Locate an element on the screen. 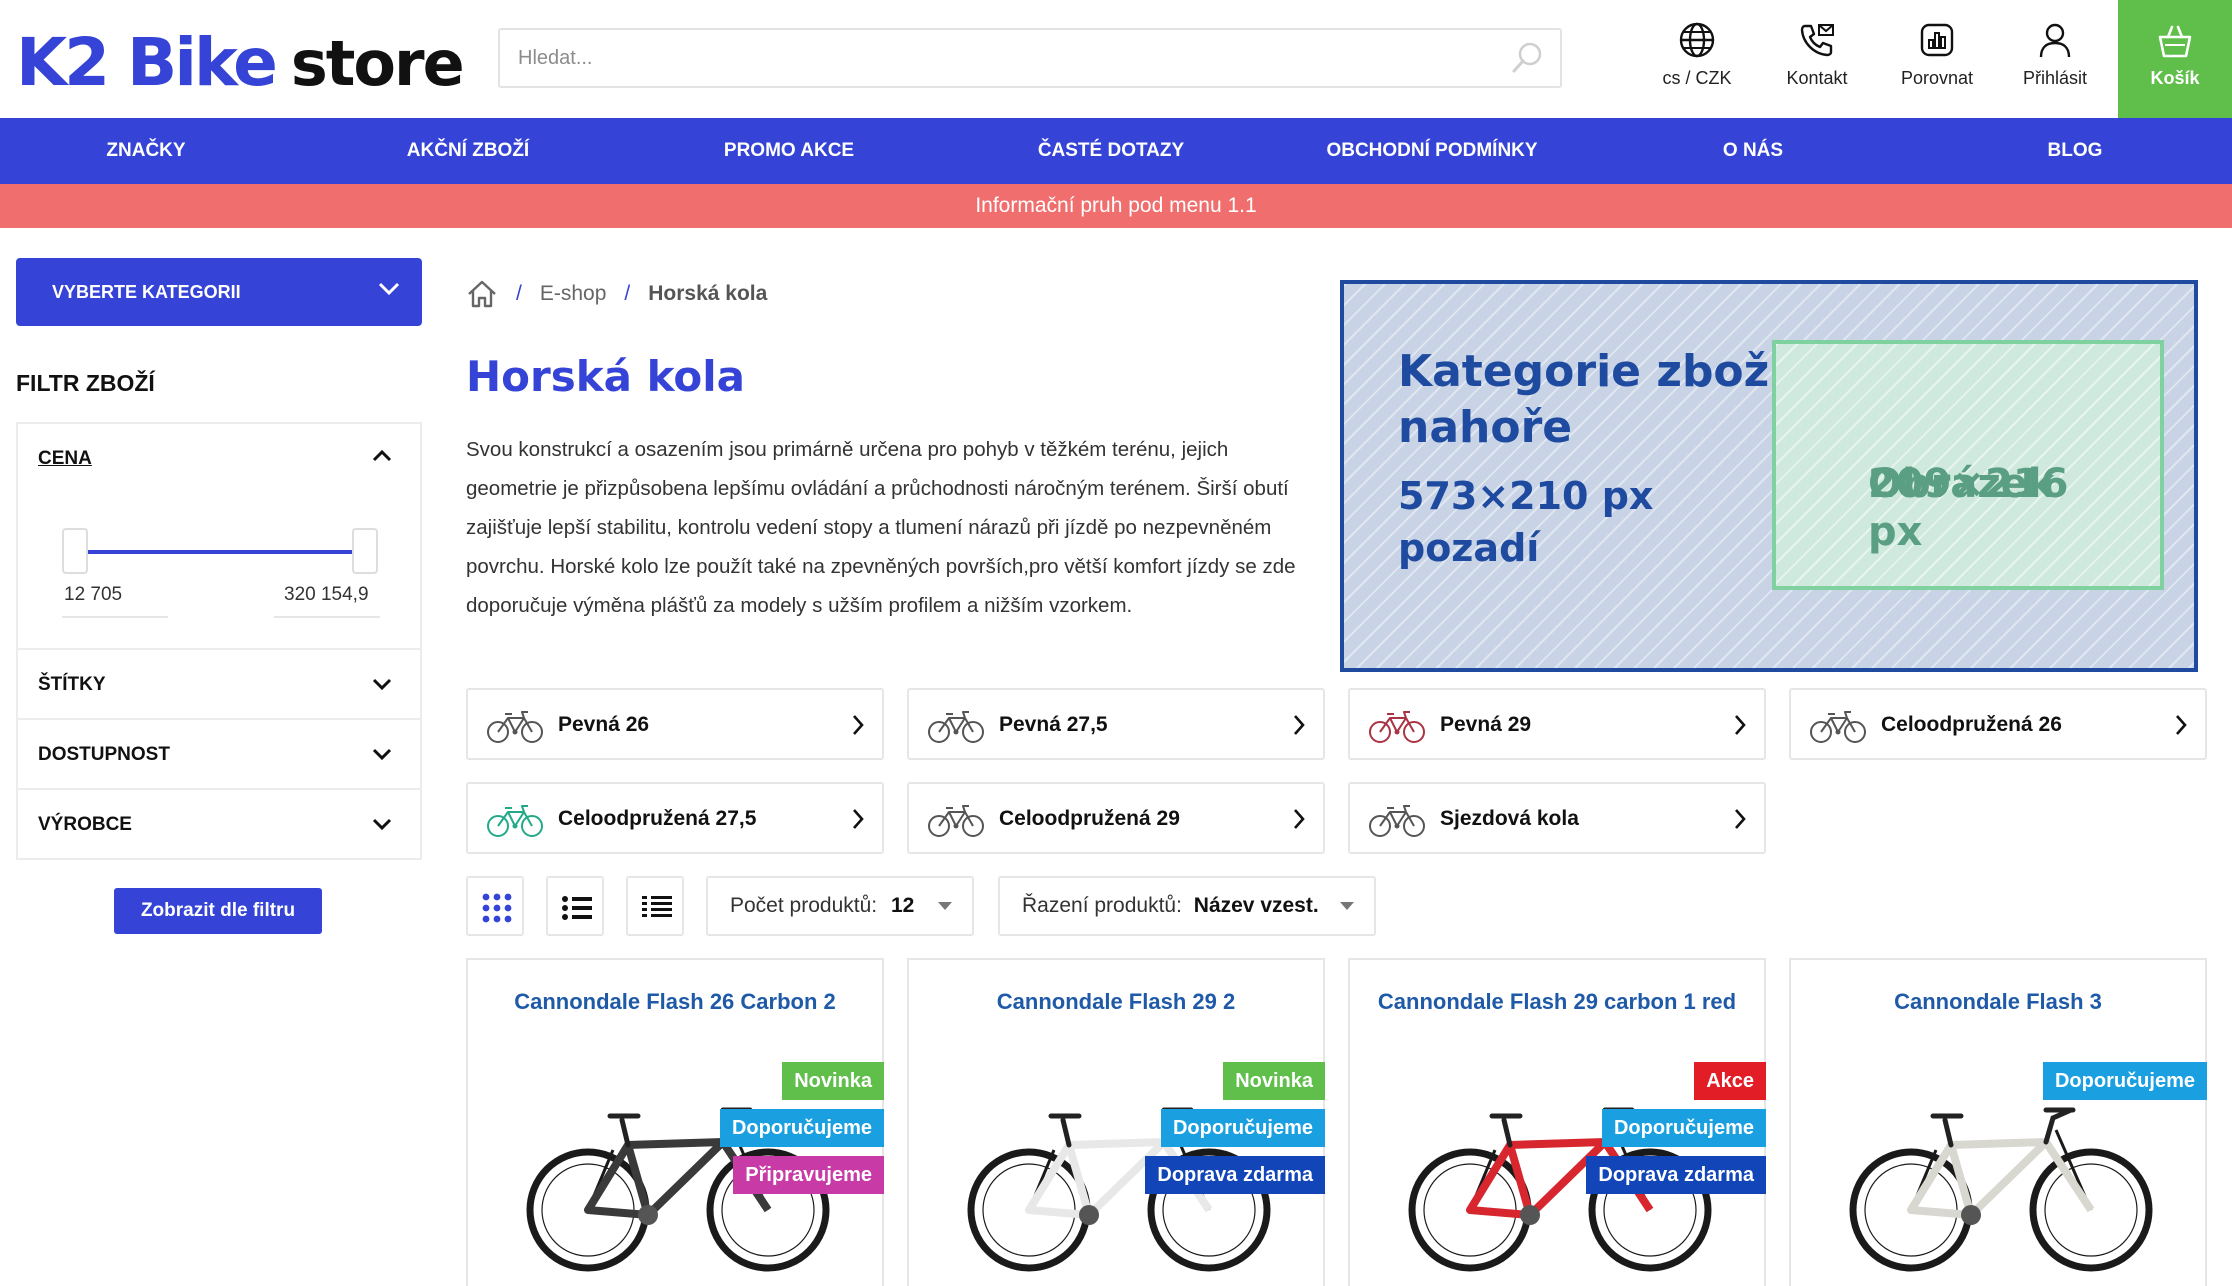  filter-manufacturer-label: VÝROBCE is located at coordinates (85, 824).